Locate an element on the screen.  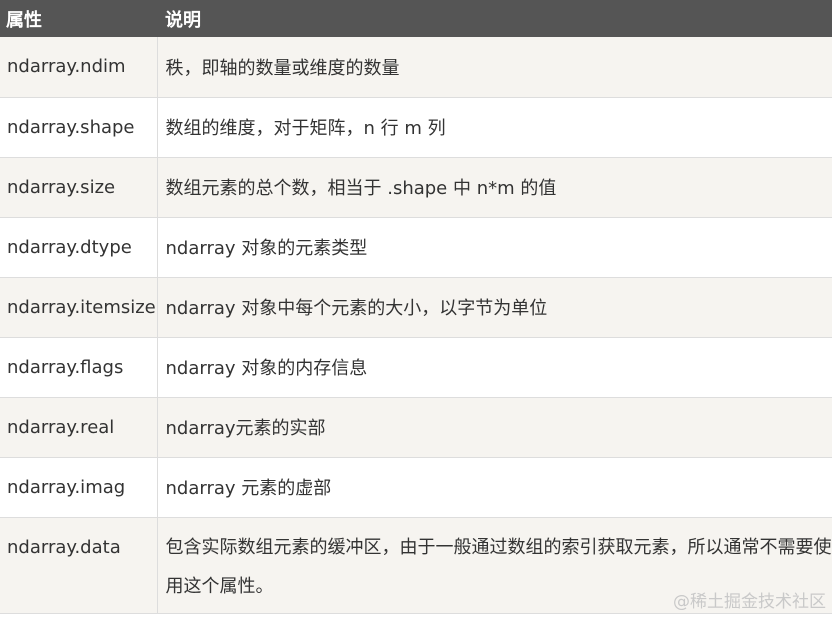
attribute-cell: ndarray.shape is located at coordinates (79, 127).